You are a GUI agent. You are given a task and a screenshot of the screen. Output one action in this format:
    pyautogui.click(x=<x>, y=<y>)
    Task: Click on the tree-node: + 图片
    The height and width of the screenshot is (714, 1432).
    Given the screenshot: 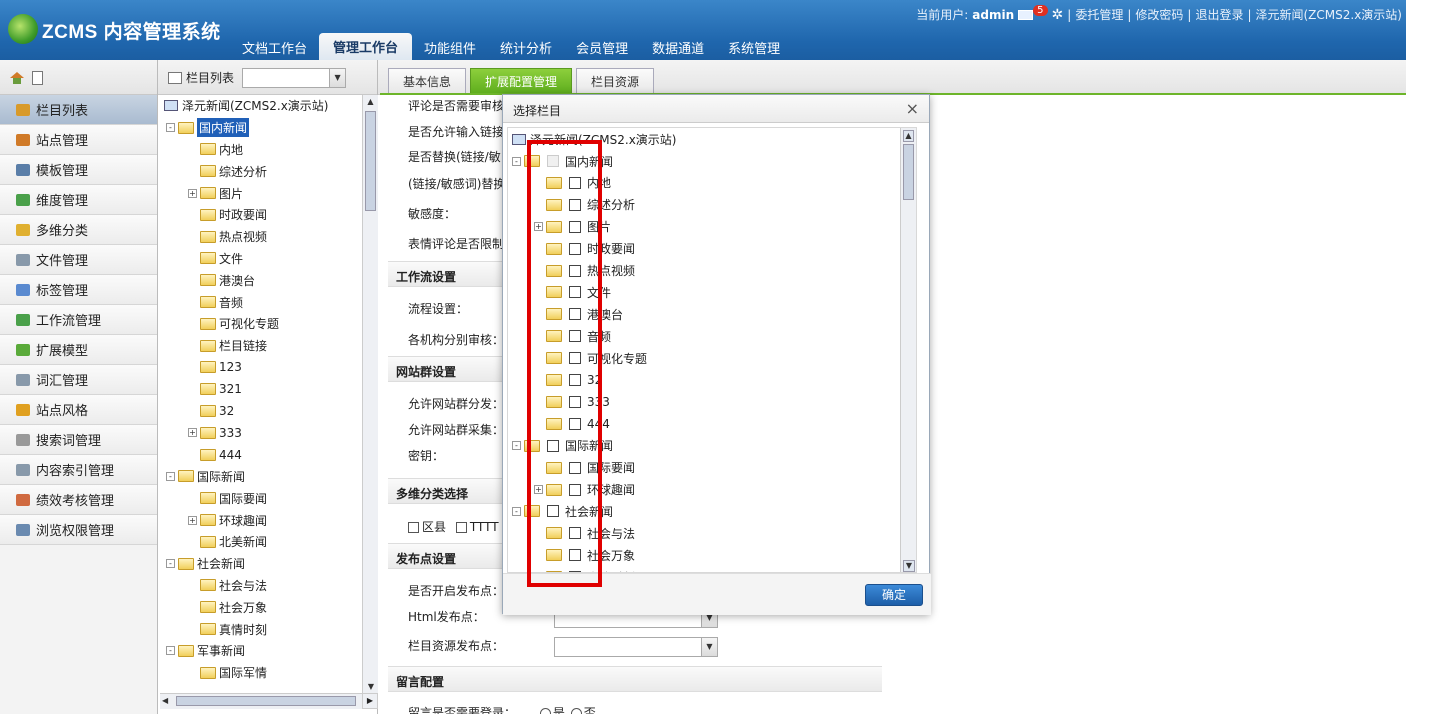 What is the action you would take?
    pyautogui.click(x=268, y=193)
    